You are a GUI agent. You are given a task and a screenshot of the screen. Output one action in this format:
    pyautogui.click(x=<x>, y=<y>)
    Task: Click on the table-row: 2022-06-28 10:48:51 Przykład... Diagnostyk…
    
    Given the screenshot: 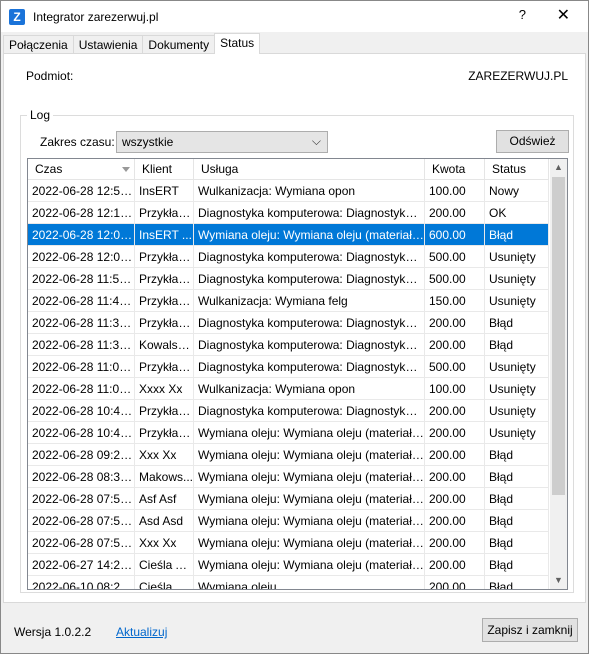 What is the action you would take?
    pyautogui.click(x=288, y=411)
    